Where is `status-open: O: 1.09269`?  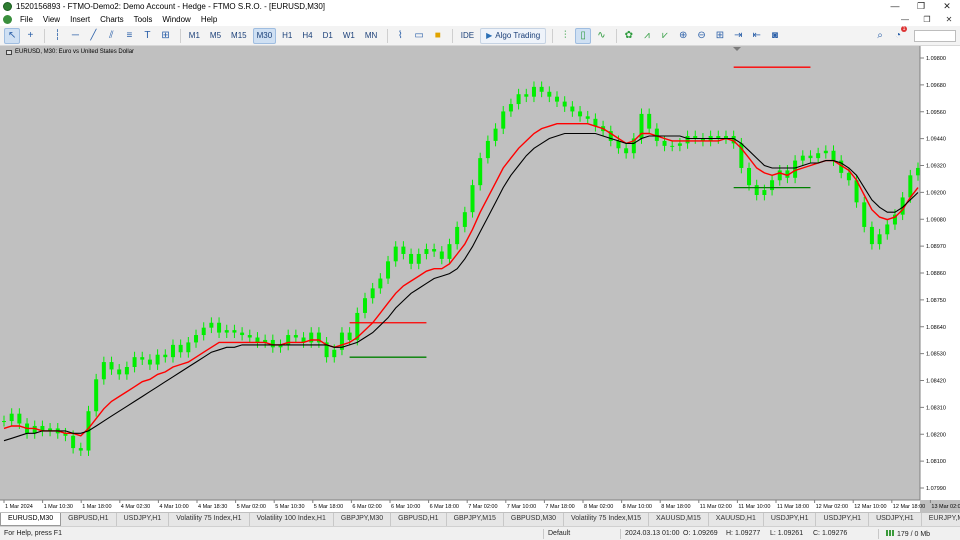 status-open: O: 1.09269 is located at coordinates (700, 533).